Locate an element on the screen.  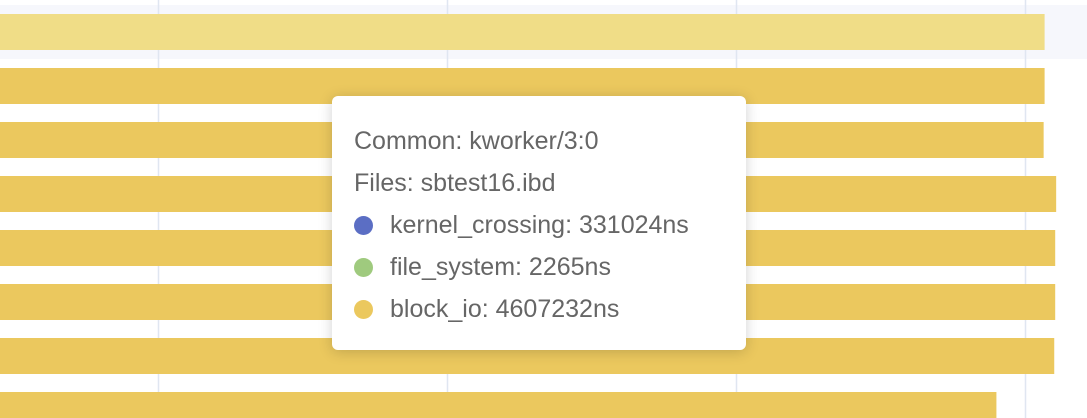
tooltip-item-file-system: file_system: 2265ns is located at coordinates (539, 267).